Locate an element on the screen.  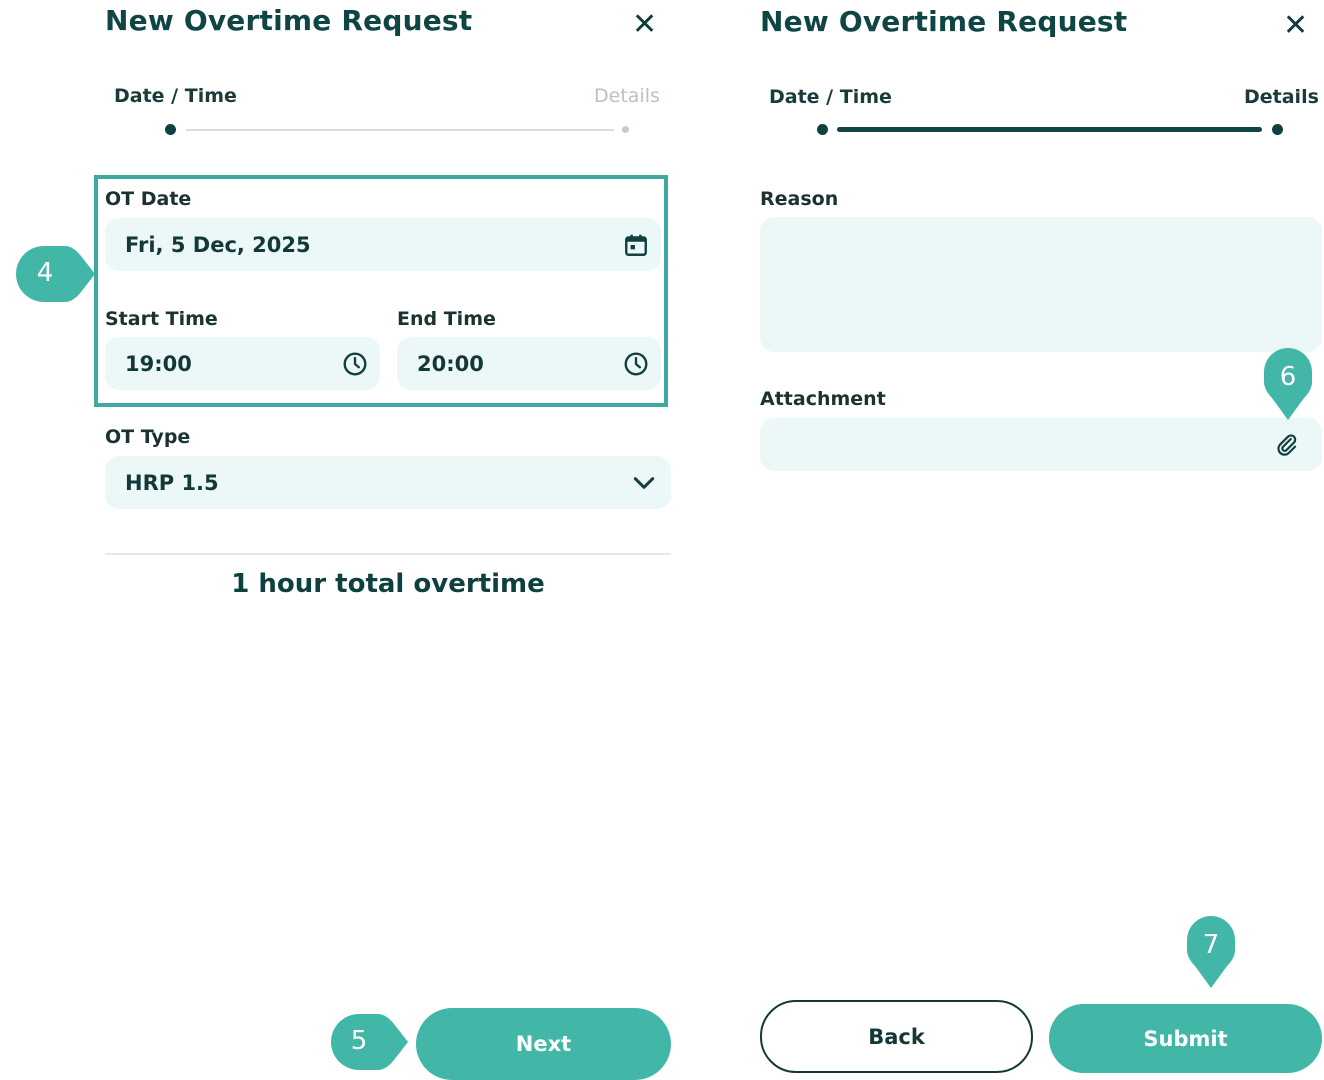
callout-marker-7: 7 is located at coordinates (1211, 952).